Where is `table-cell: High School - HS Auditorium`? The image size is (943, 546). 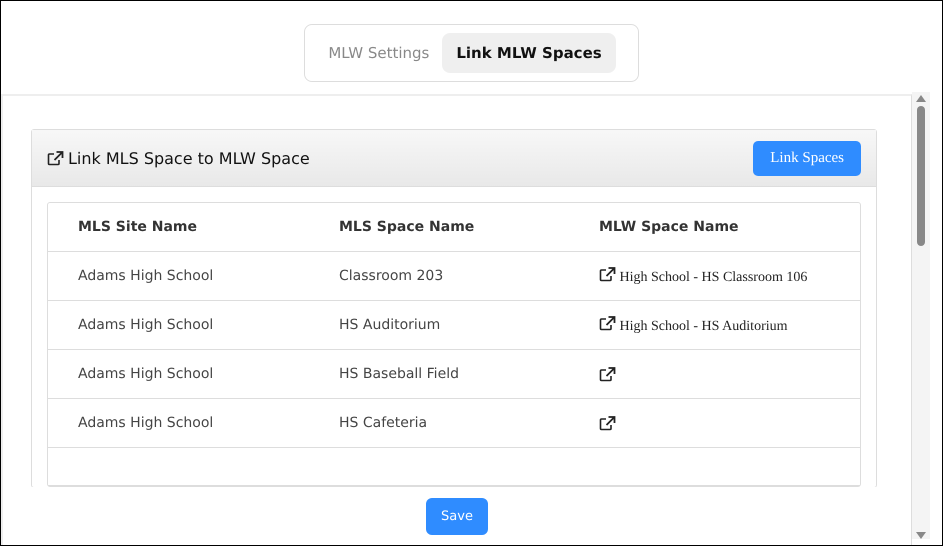
table-cell: High School - HS Auditorium is located at coordinates (709, 325).